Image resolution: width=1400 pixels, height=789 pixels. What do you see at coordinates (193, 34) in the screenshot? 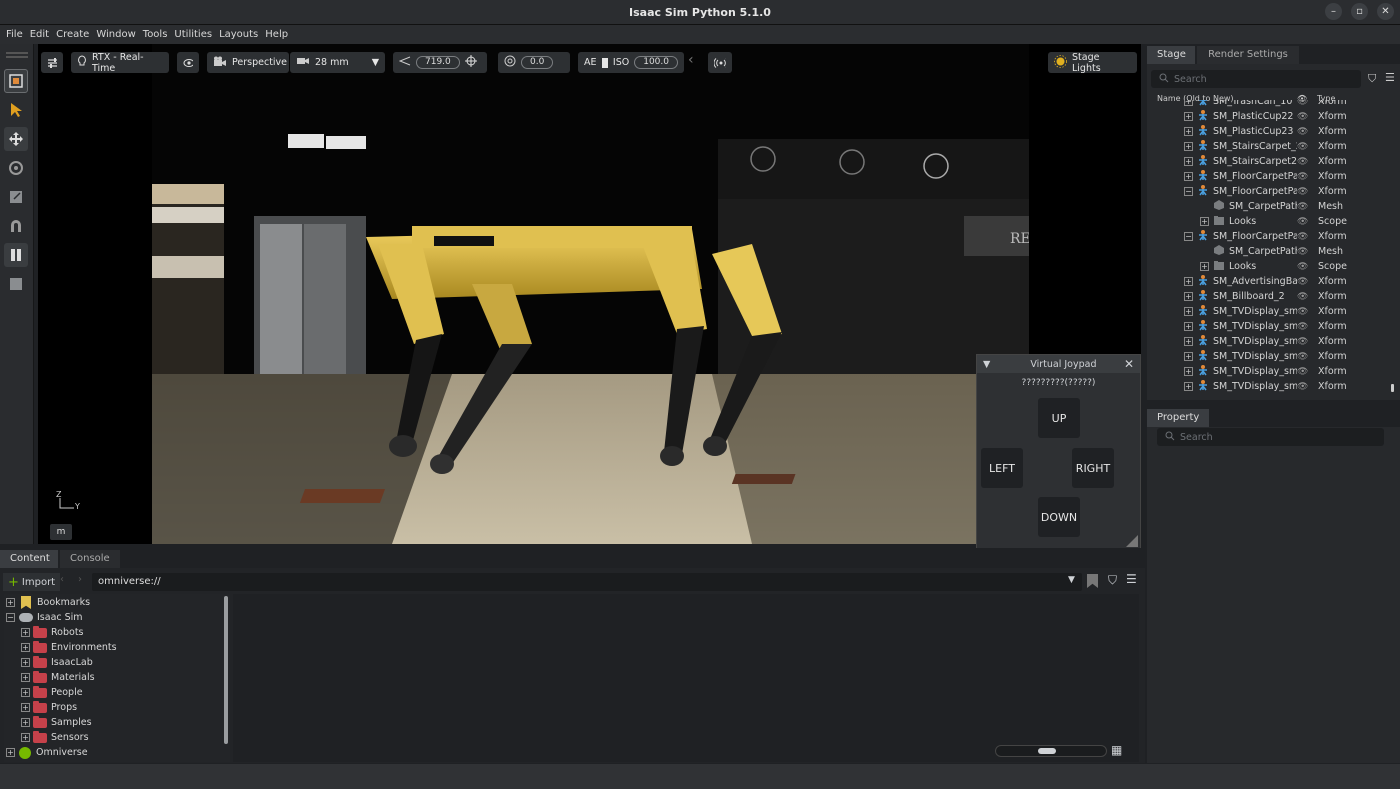
I see `menu-utilities: Utilities` at bounding box center [193, 34].